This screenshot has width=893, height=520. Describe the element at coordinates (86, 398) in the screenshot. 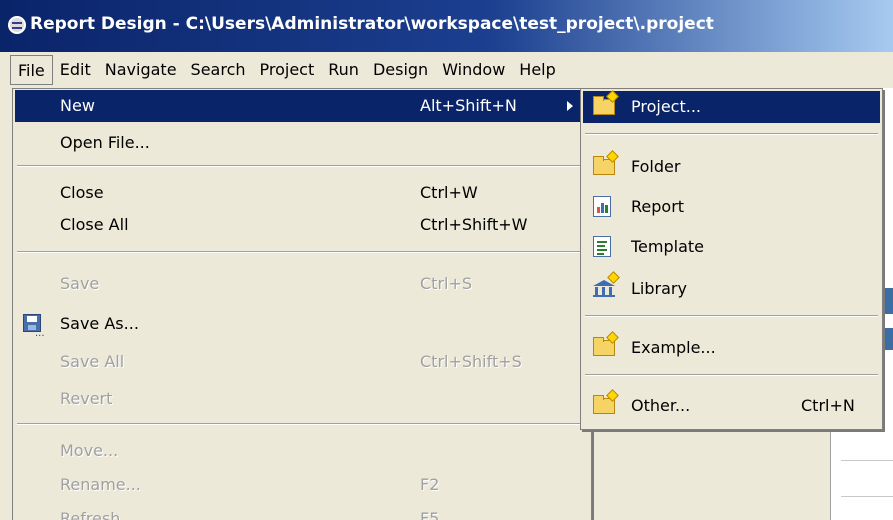

I see `menu-item-label: Revert` at that location.